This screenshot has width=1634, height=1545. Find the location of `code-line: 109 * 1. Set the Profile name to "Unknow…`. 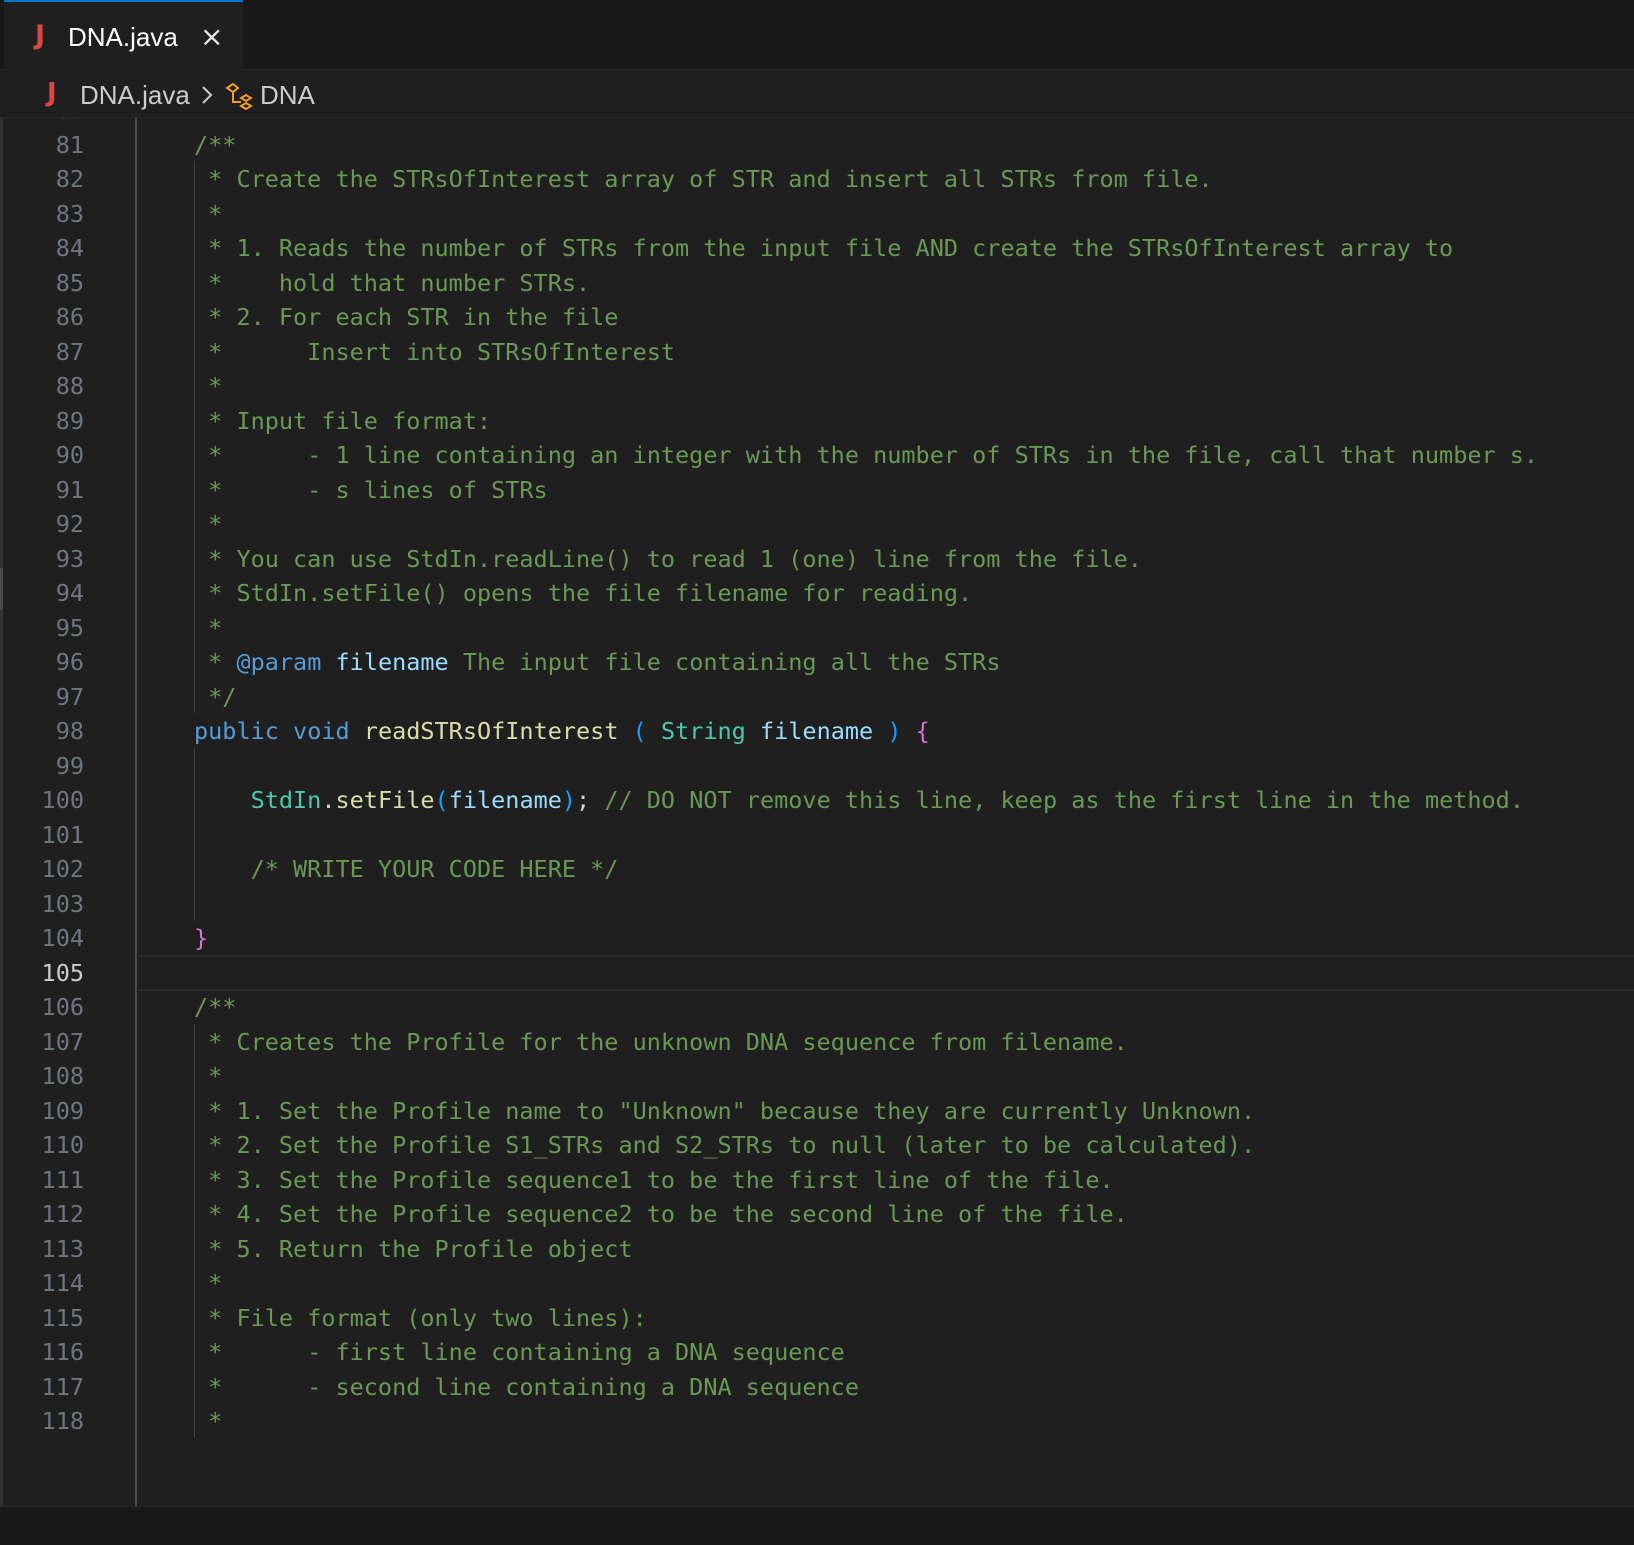

code-line: 109 * 1. Set the Profile name to "Unknow… is located at coordinates (817, 1111).